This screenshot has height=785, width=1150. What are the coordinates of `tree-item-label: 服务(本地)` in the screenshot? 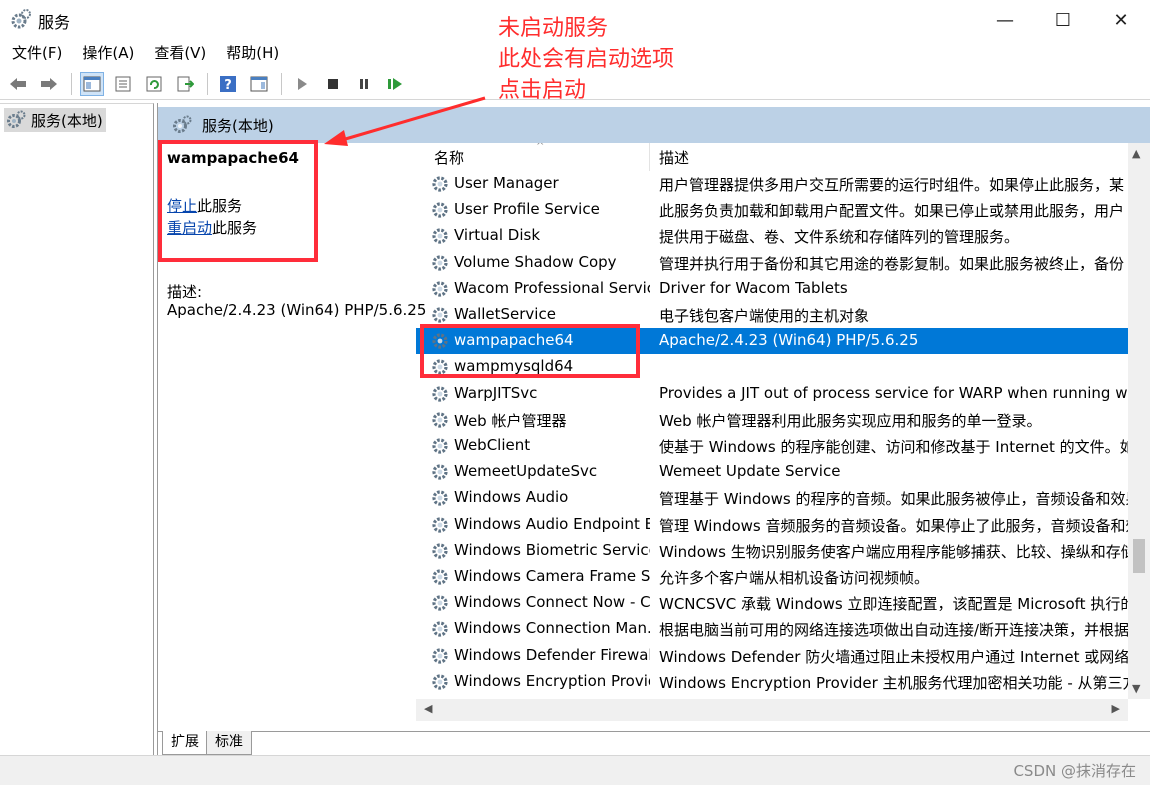 It's located at (67, 120).